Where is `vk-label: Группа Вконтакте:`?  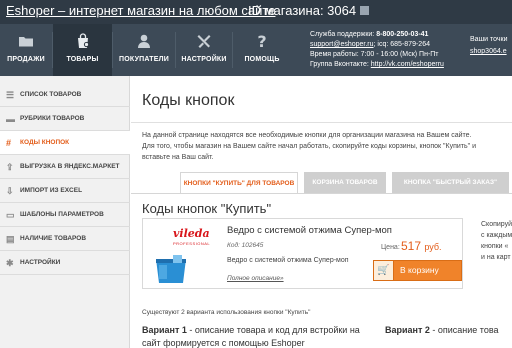 vk-label: Группа Вконтакте: is located at coordinates (339, 64).